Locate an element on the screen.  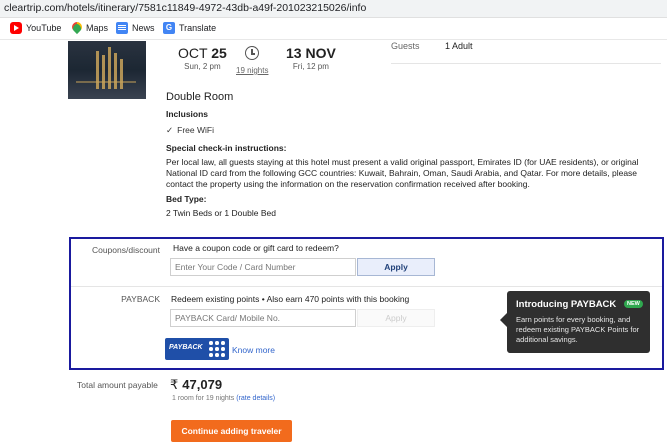
payback-label: PAYBACK is located at coordinates (140, 299).